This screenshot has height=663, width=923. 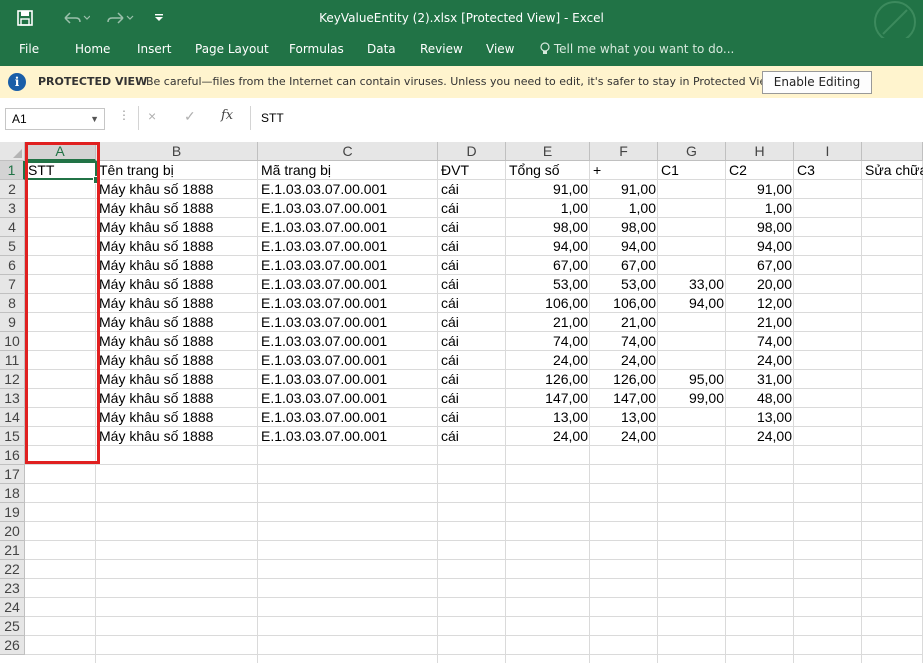 What do you see at coordinates (12, 170) in the screenshot?
I see `row-header: 1` at bounding box center [12, 170].